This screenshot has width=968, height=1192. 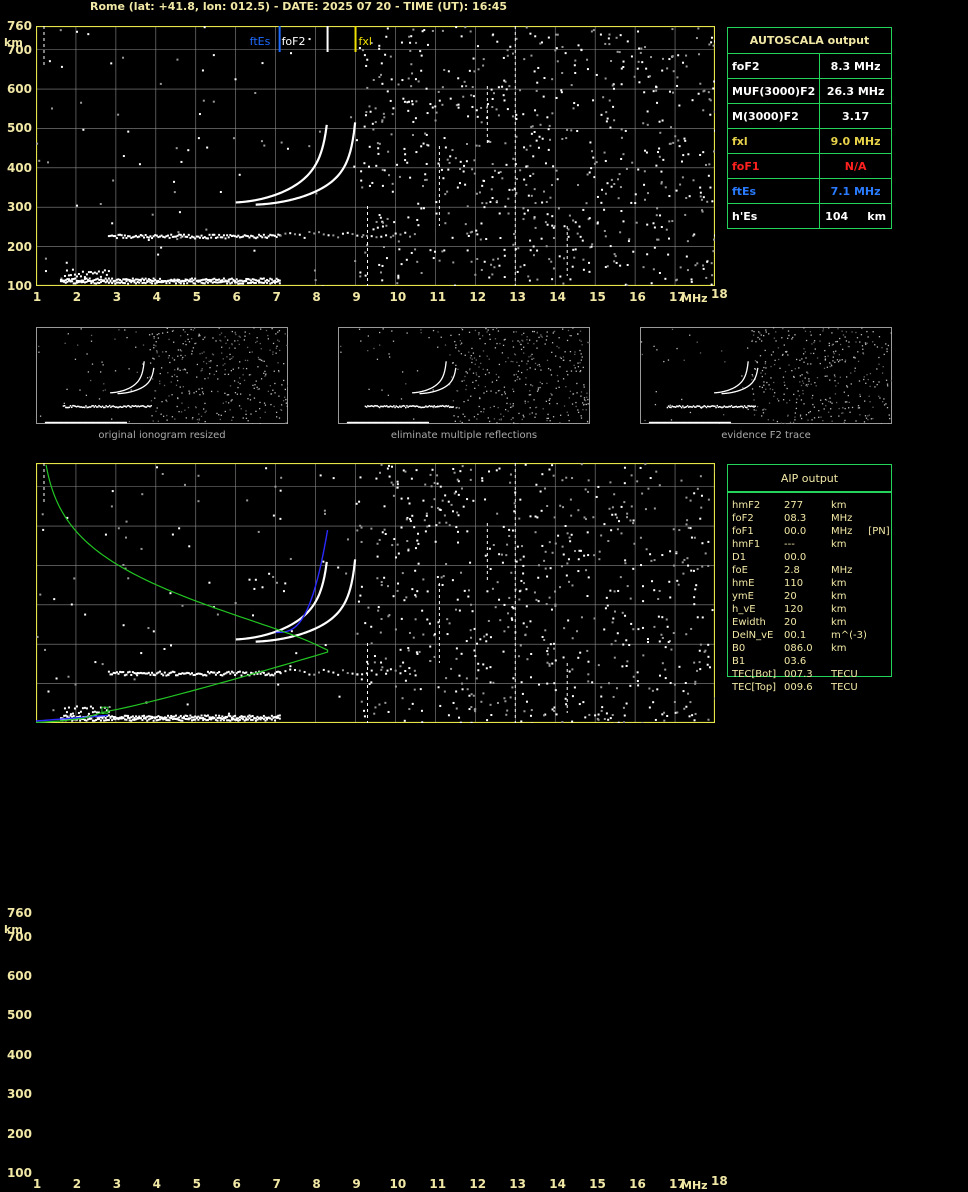 I want to click on autoscala-row: foF1N/A, so click(x=810, y=166).